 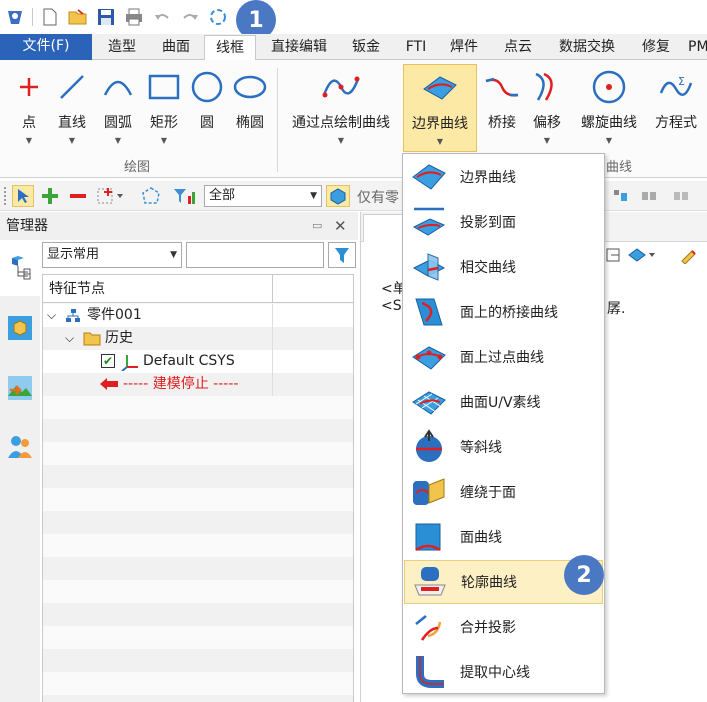 What do you see at coordinates (503, 267) in the screenshot?
I see `menu-item-intersection-curve: 相交曲线` at bounding box center [503, 267].